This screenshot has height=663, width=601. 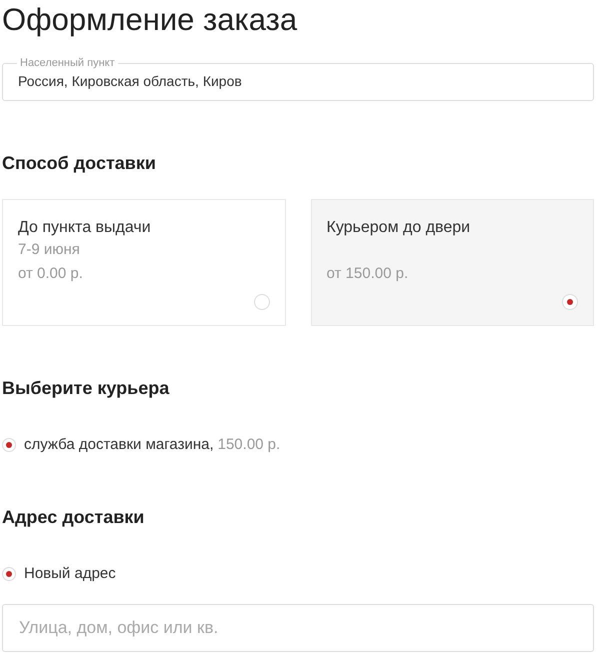 I want to click on page-title: Оформление заказа, so click(x=150, y=20).